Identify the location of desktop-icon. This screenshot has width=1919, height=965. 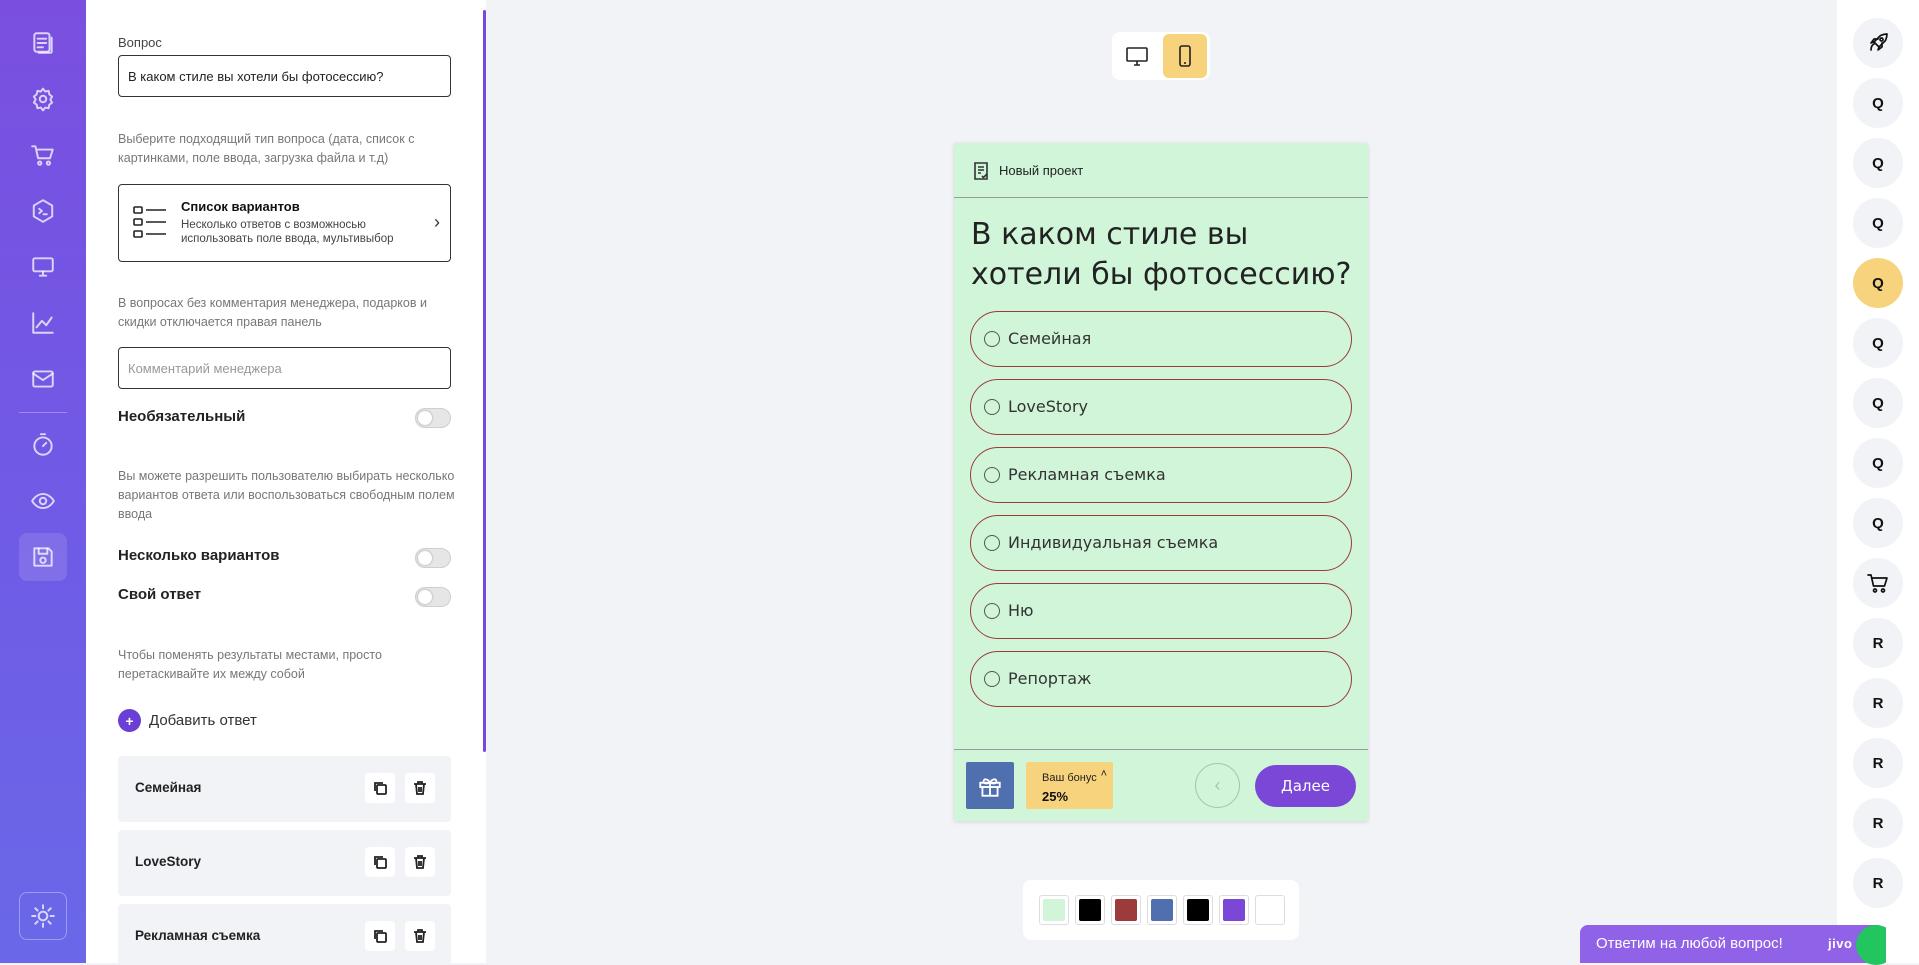
(1137, 56).